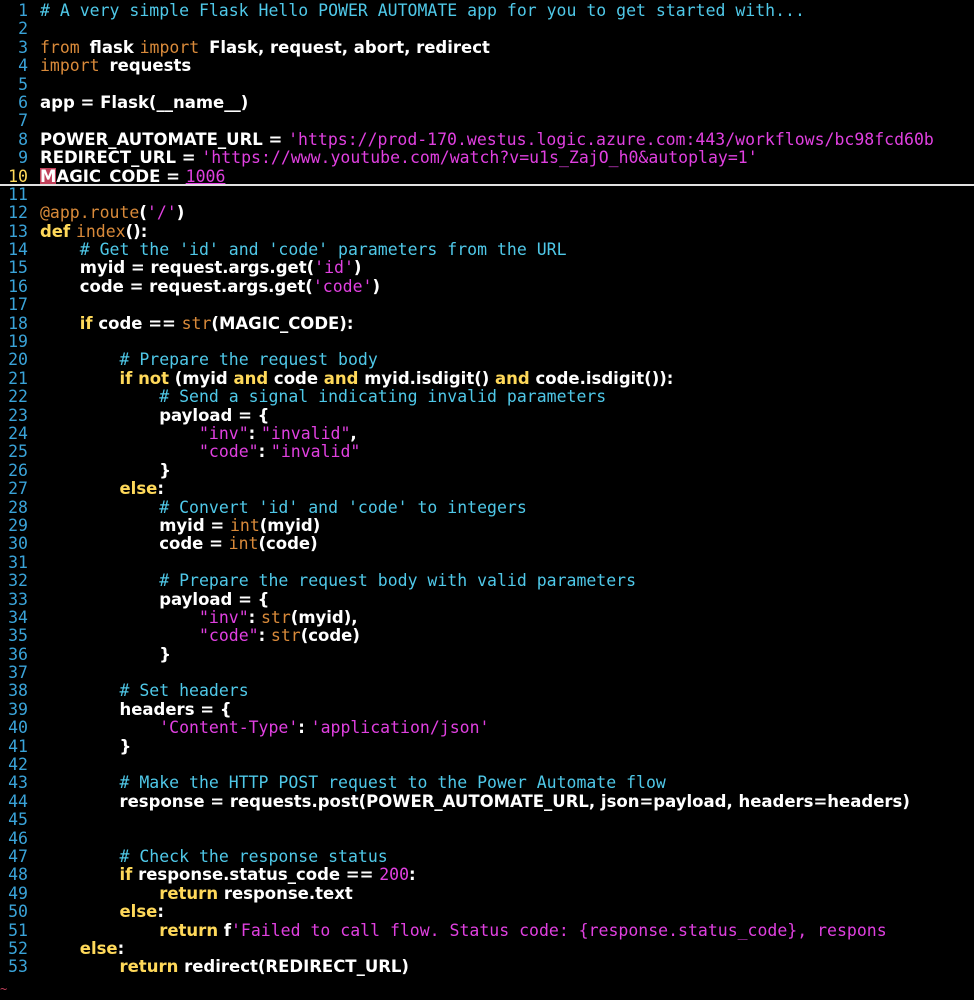  Describe the element at coordinates (487, 839) in the screenshot. I see `code-line: 46` at that location.